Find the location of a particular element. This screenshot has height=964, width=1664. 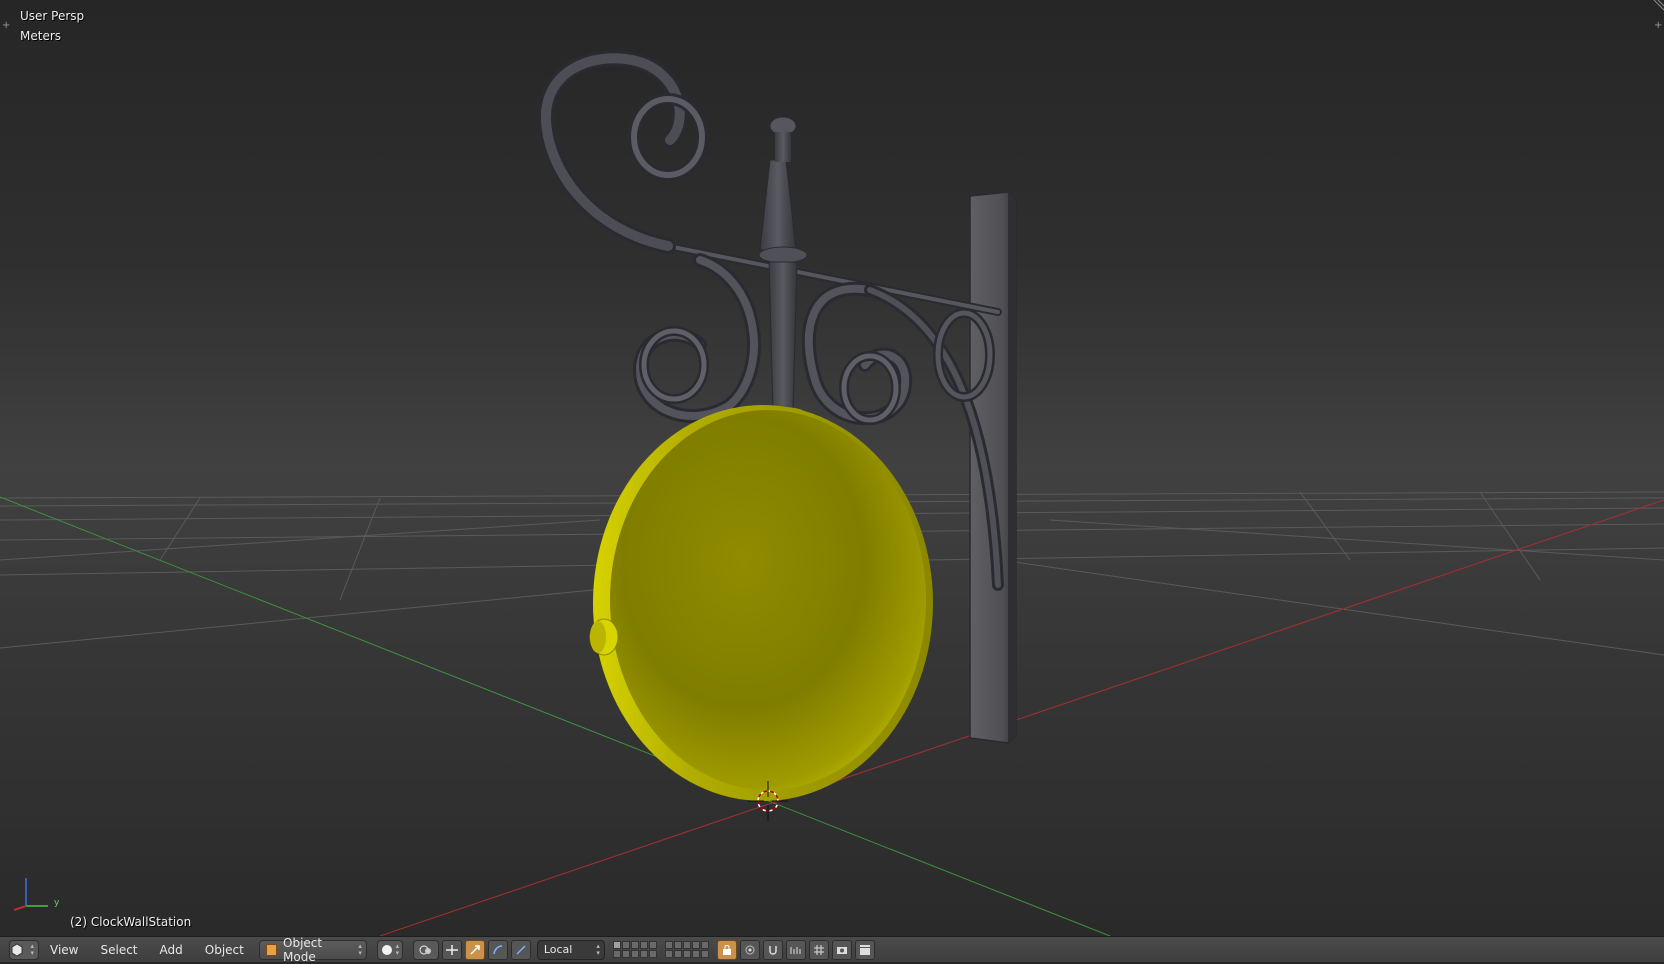

editor-type-select: ▴ ▾ is located at coordinates (24, 949).